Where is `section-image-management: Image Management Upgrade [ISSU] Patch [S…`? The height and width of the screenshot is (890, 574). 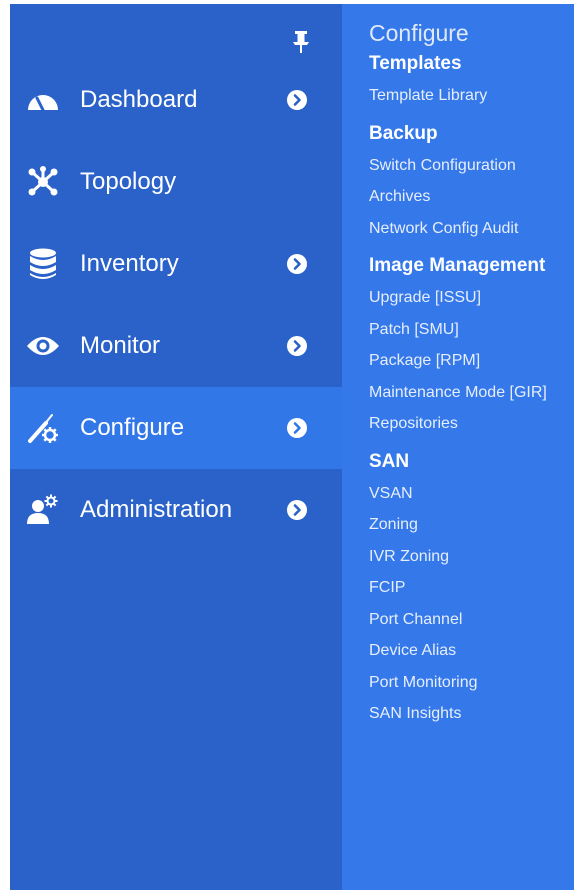 section-image-management: Image Management Upgrade [ISSU] Patch [S… is located at coordinates (471, 347).